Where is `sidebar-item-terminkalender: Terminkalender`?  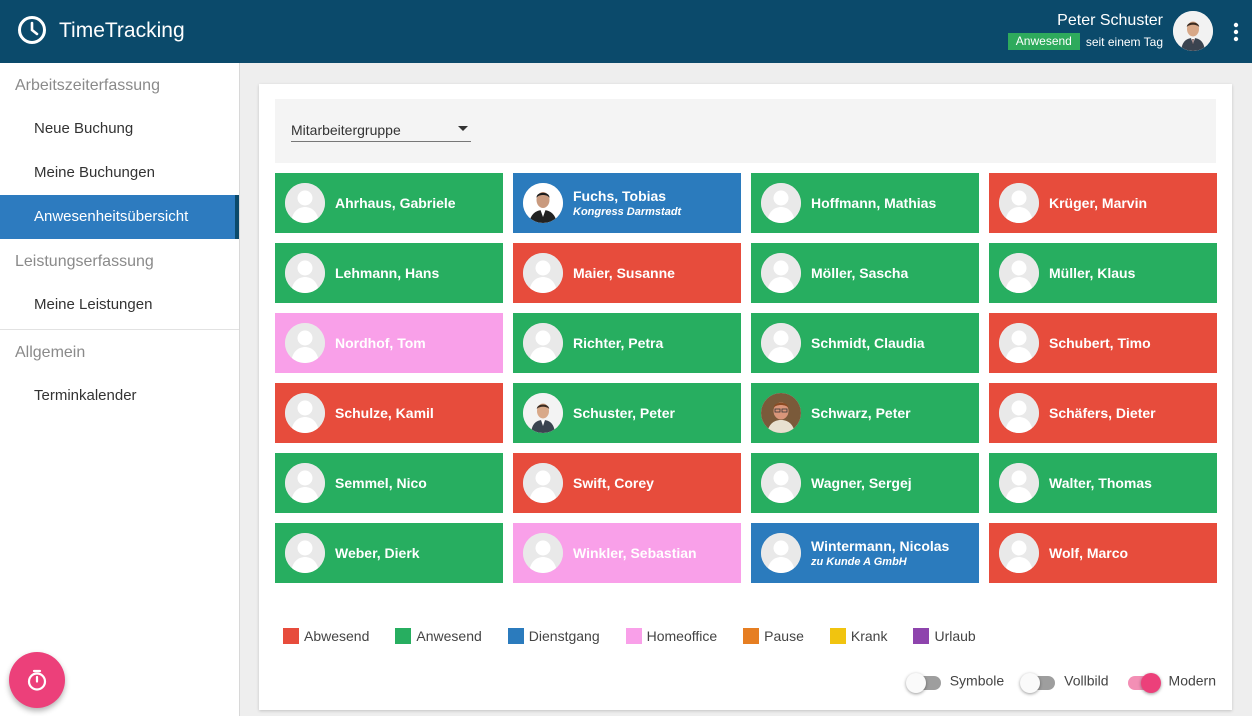
sidebar-item-terminkalender: Terminkalender is located at coordinates (119, 396).